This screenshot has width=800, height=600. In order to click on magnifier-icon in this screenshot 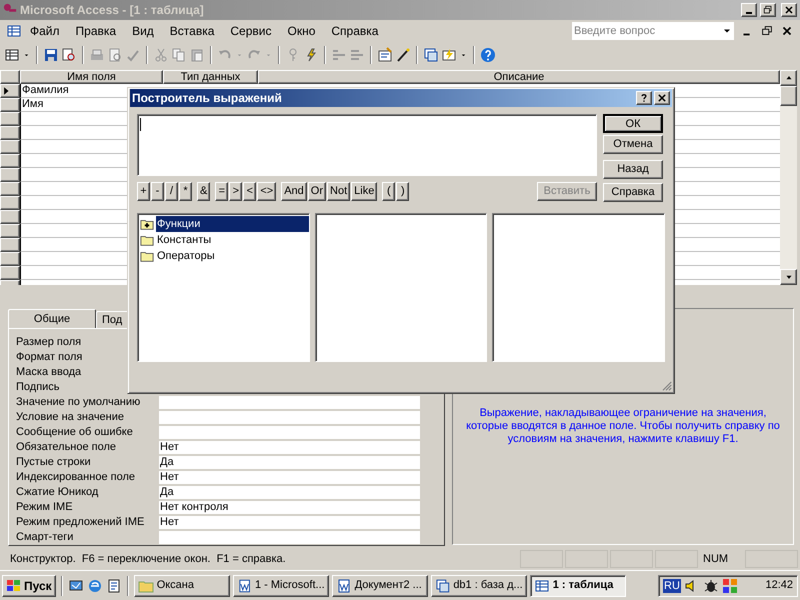, I will do `click(69, 55)`.